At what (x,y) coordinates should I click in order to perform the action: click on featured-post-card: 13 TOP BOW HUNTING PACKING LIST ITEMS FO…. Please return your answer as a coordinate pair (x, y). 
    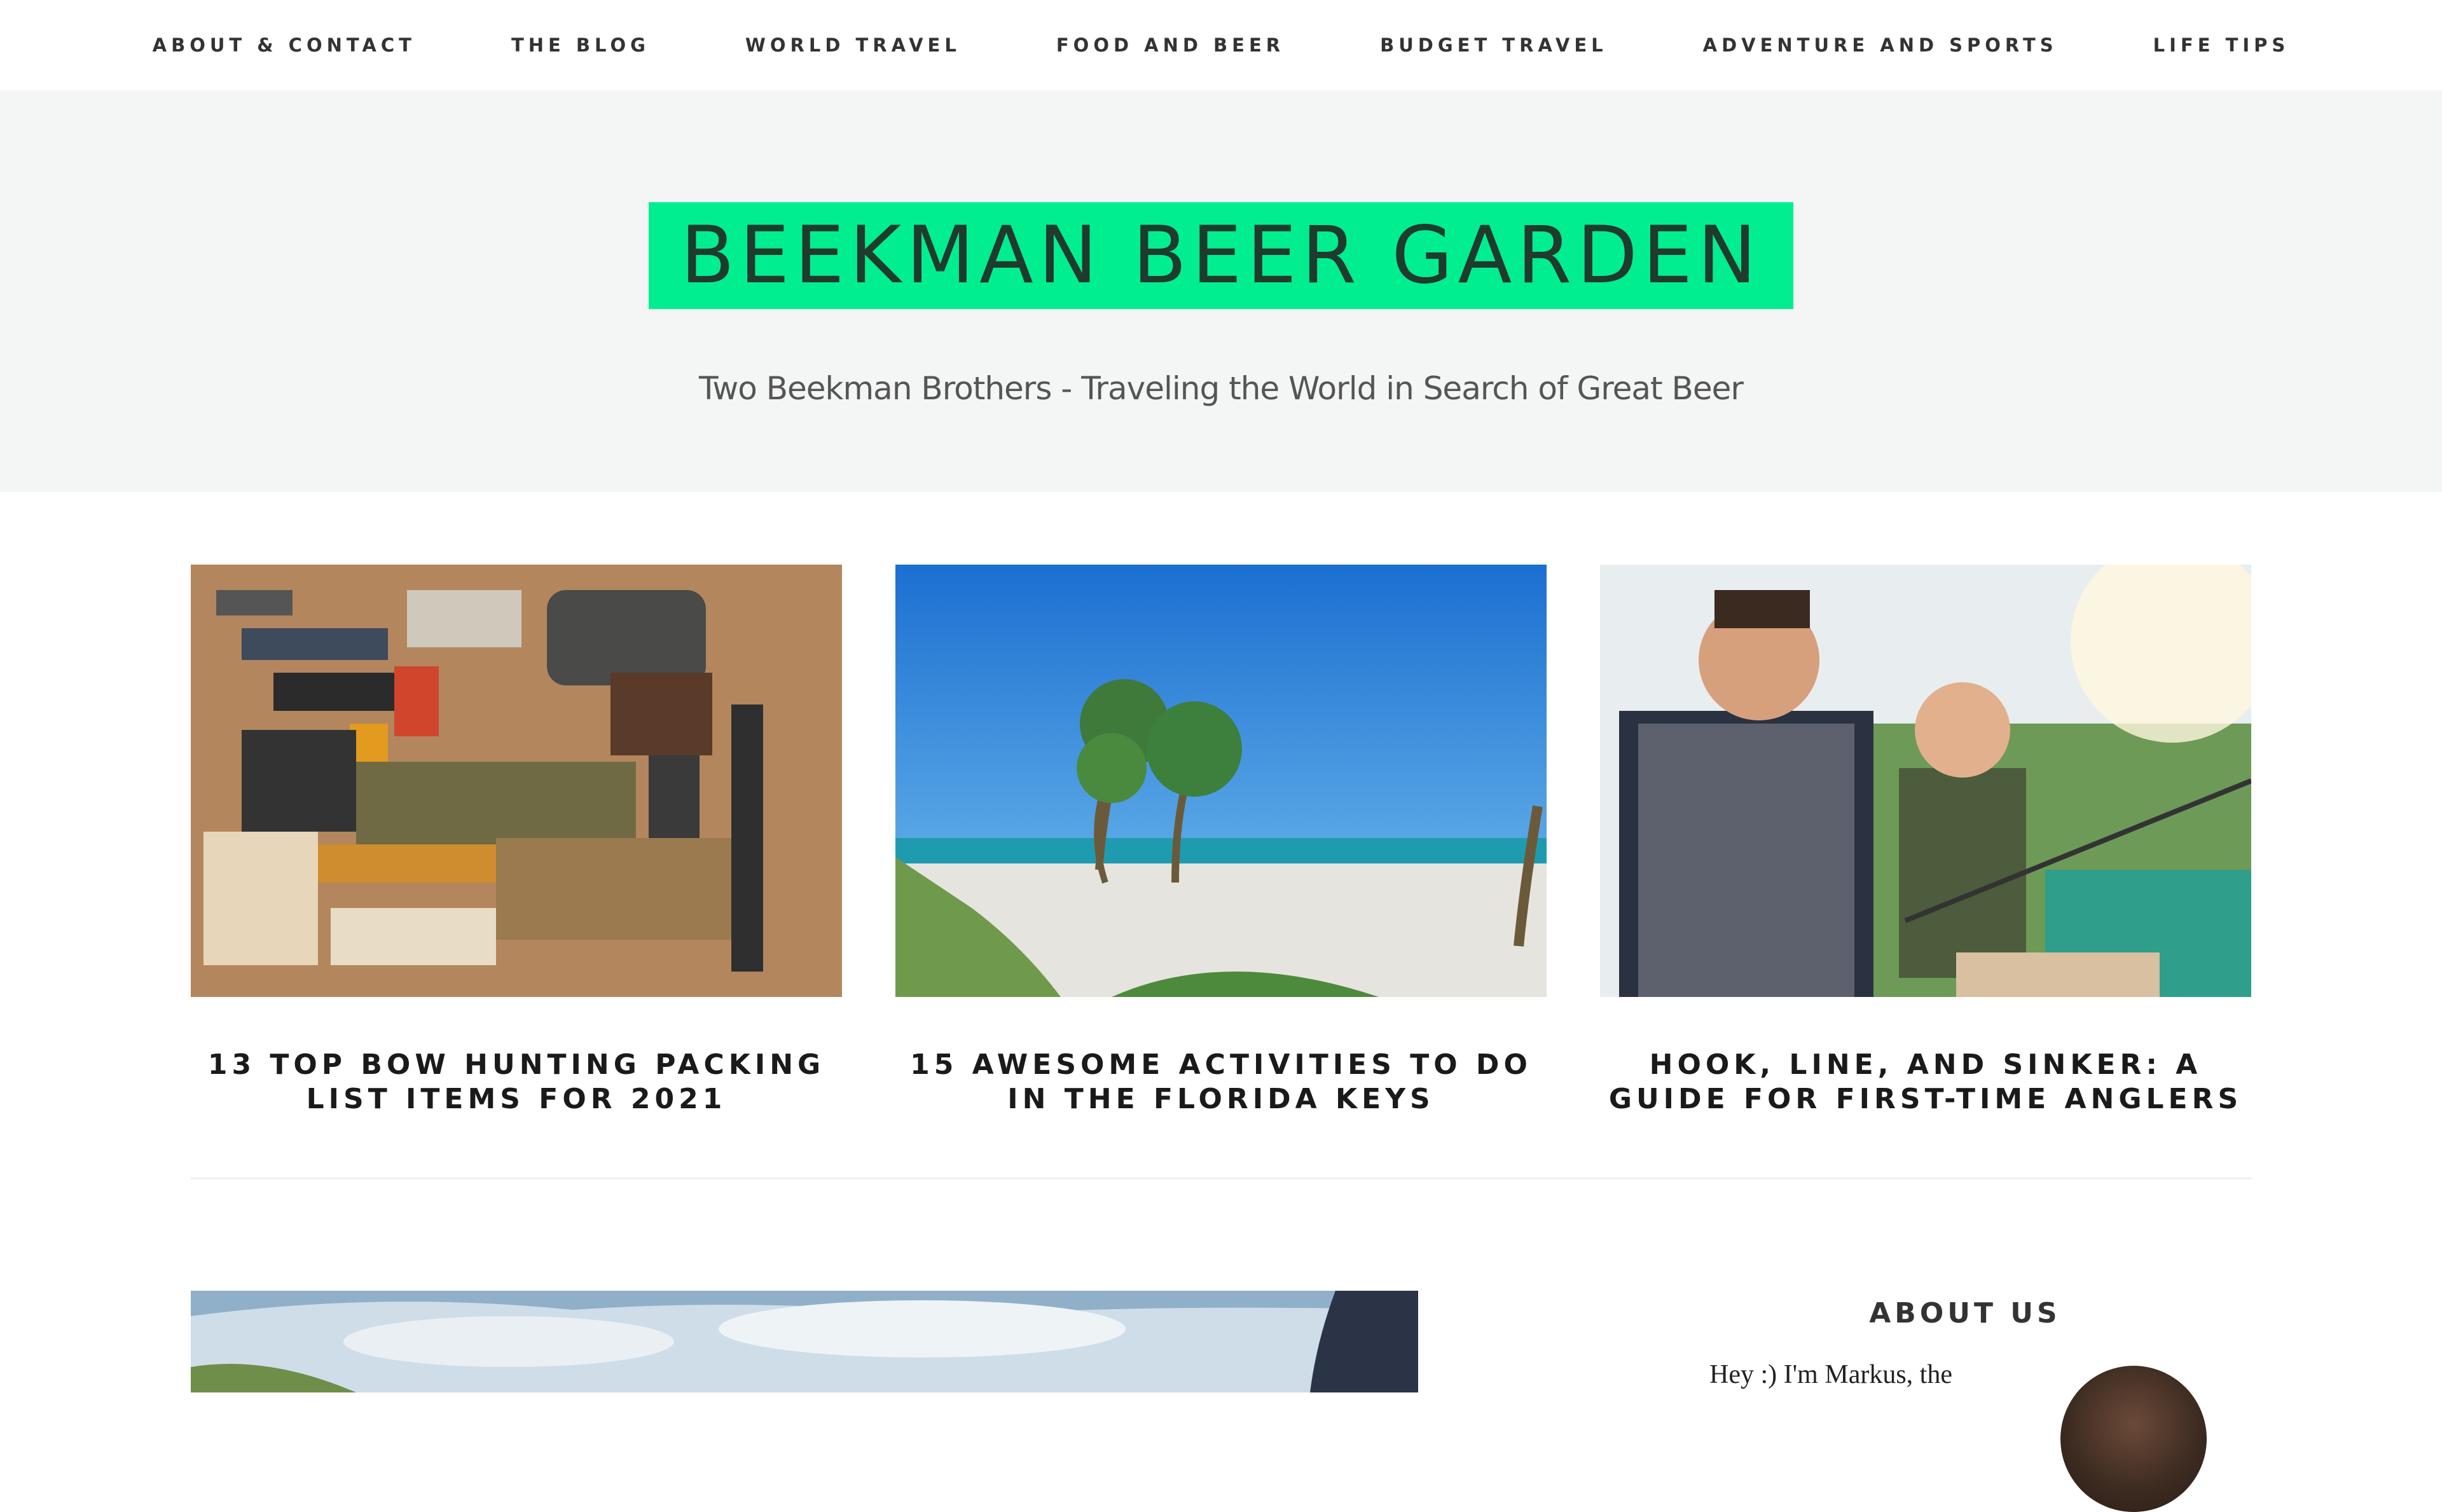
    Looking at the image, I should click on (516, 841).